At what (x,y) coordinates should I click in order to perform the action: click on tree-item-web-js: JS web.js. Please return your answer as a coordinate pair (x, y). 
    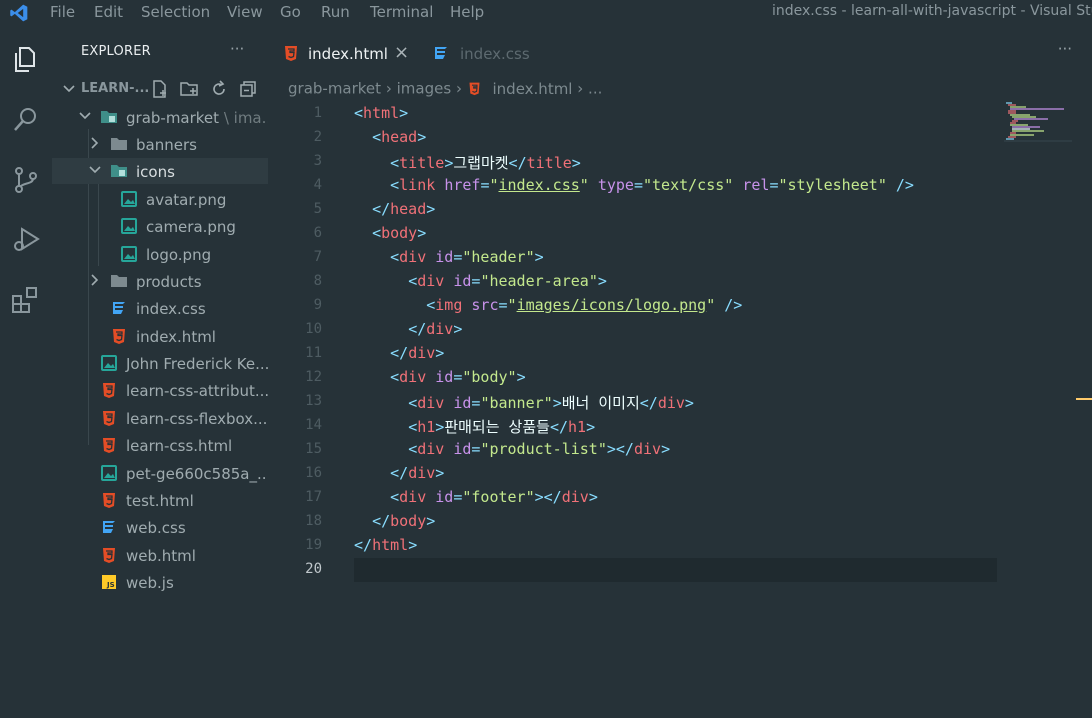
    Looking at the image, I should click on (160, 582).